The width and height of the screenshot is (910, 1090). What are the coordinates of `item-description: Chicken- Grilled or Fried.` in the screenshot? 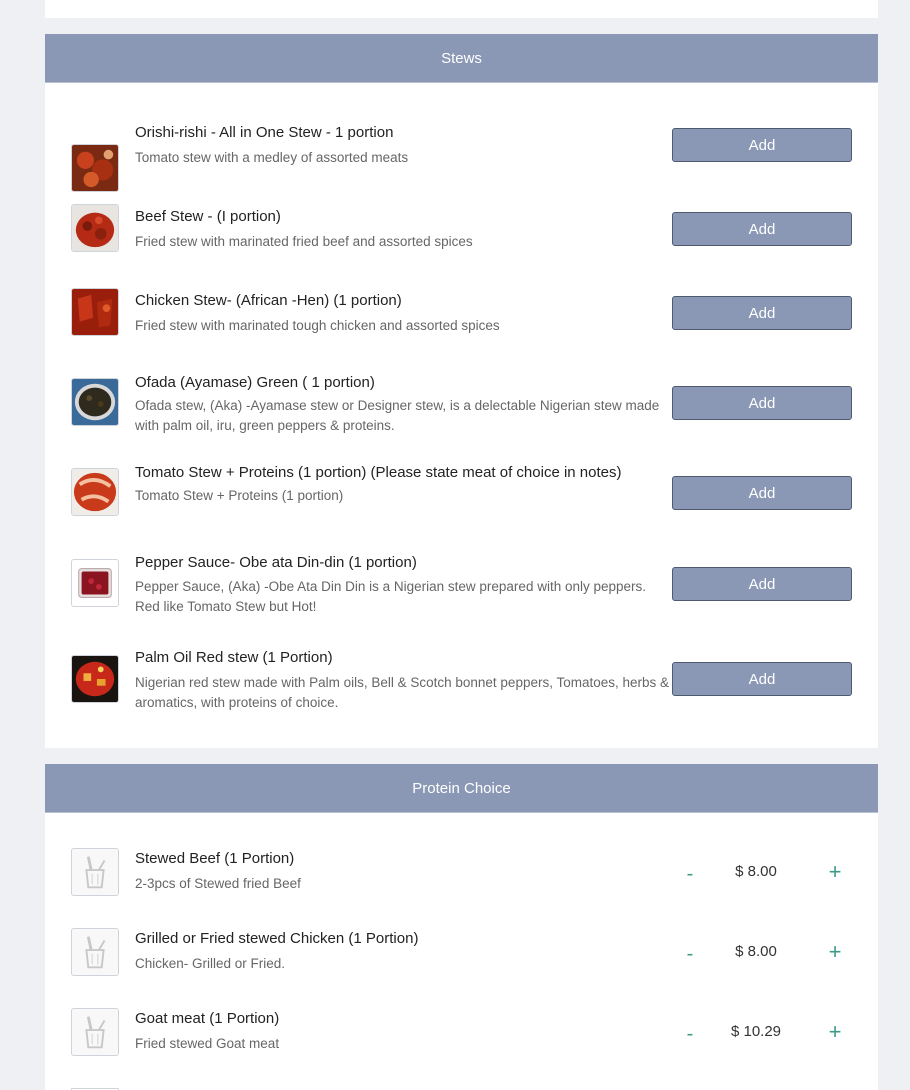 It's located at (210, 963).